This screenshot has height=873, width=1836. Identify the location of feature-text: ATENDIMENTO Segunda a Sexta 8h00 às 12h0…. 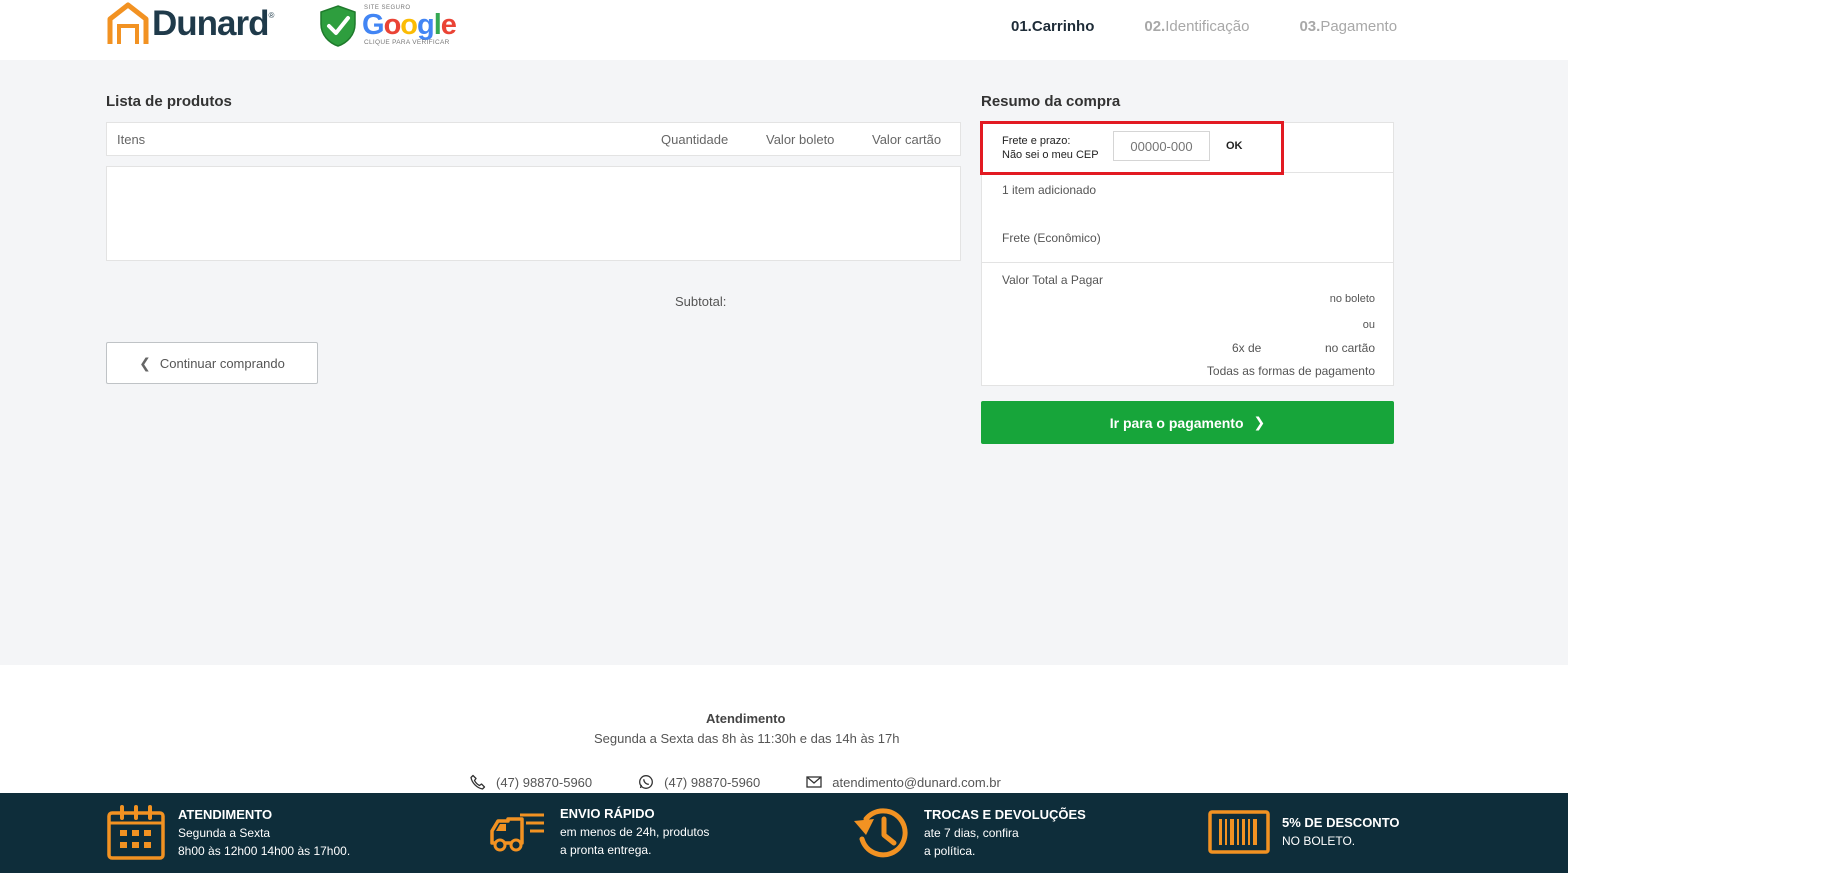
(264, 833).